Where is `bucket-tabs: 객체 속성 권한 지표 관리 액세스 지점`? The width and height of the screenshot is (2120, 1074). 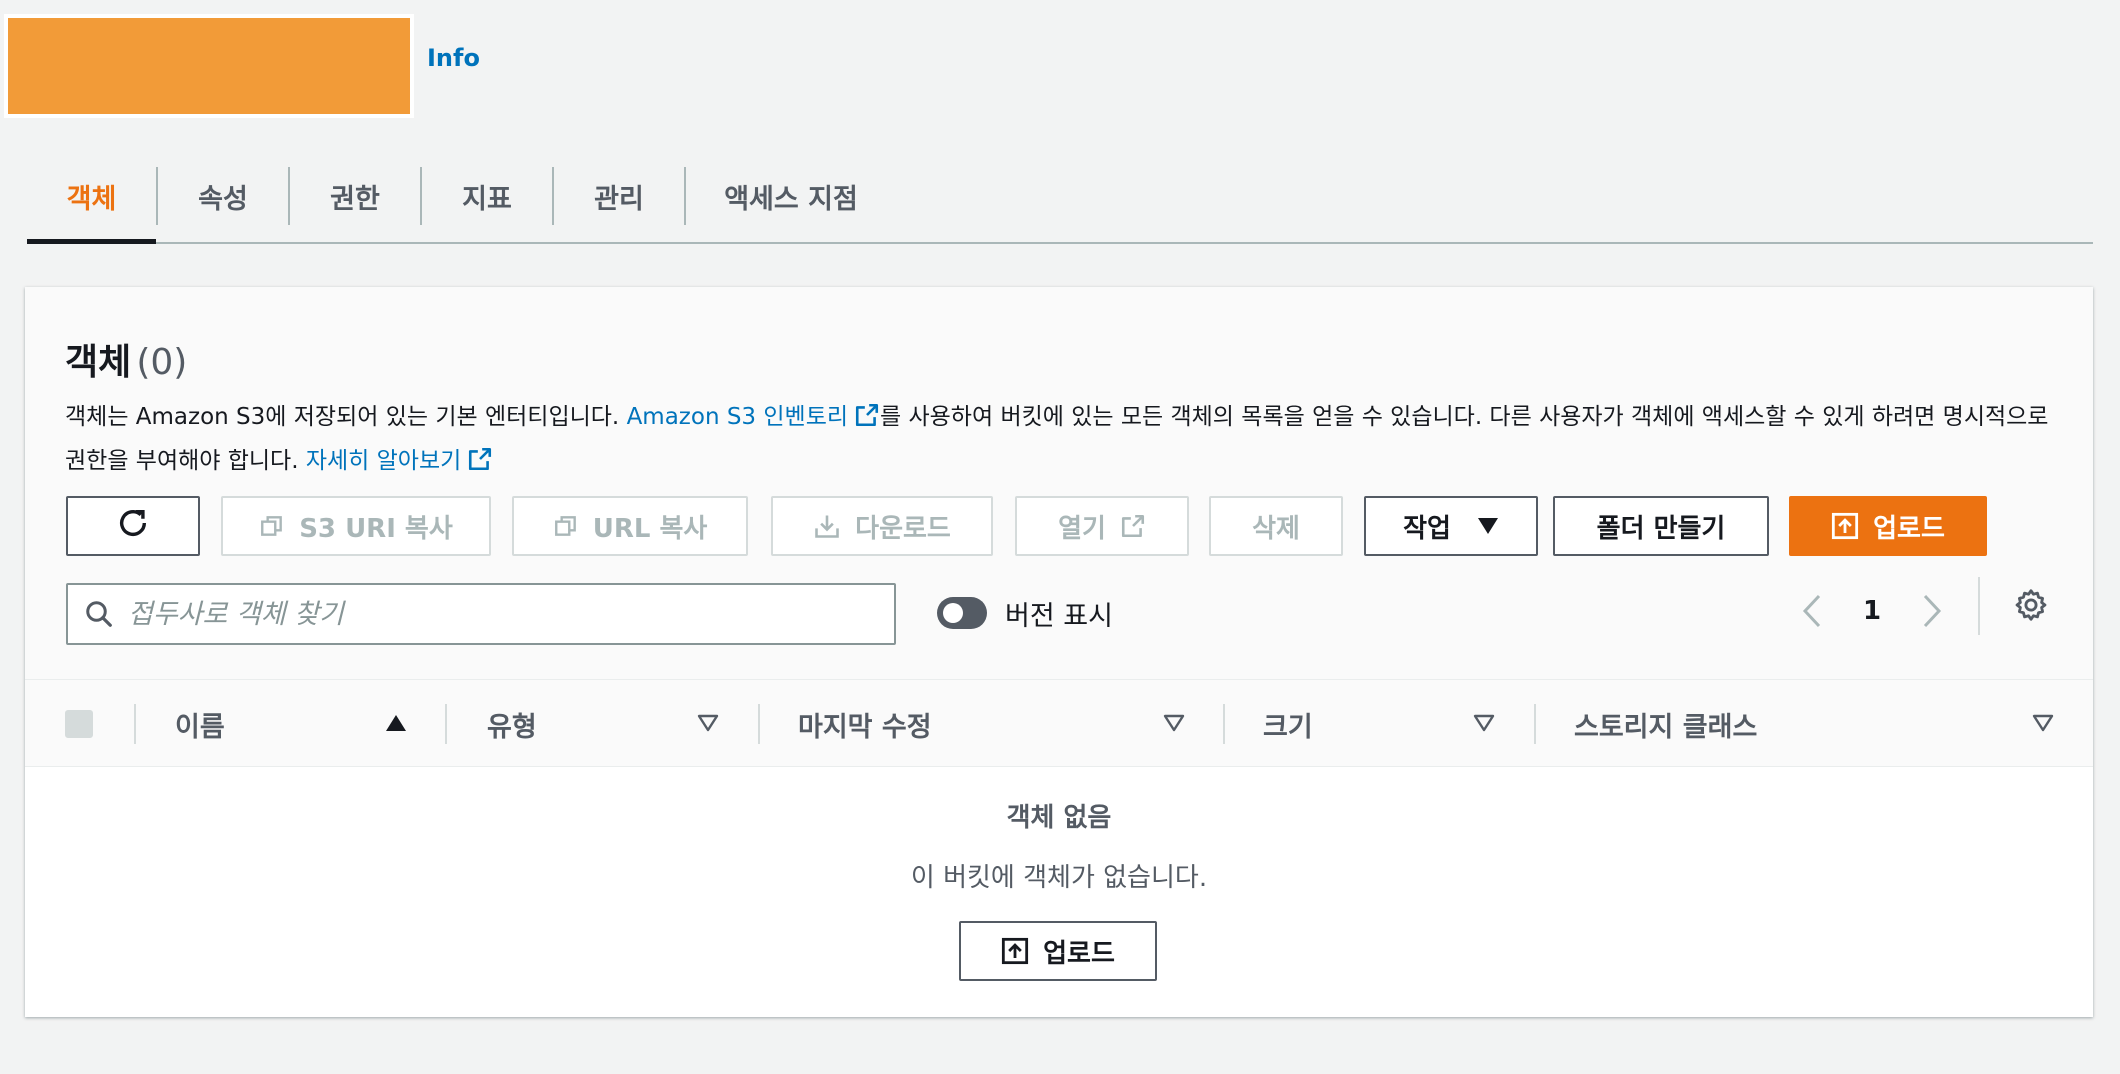 bucket-tabs: 객체 속성 권한 지표 관리 액세스 지점 is located at coordinates (1060, 197).